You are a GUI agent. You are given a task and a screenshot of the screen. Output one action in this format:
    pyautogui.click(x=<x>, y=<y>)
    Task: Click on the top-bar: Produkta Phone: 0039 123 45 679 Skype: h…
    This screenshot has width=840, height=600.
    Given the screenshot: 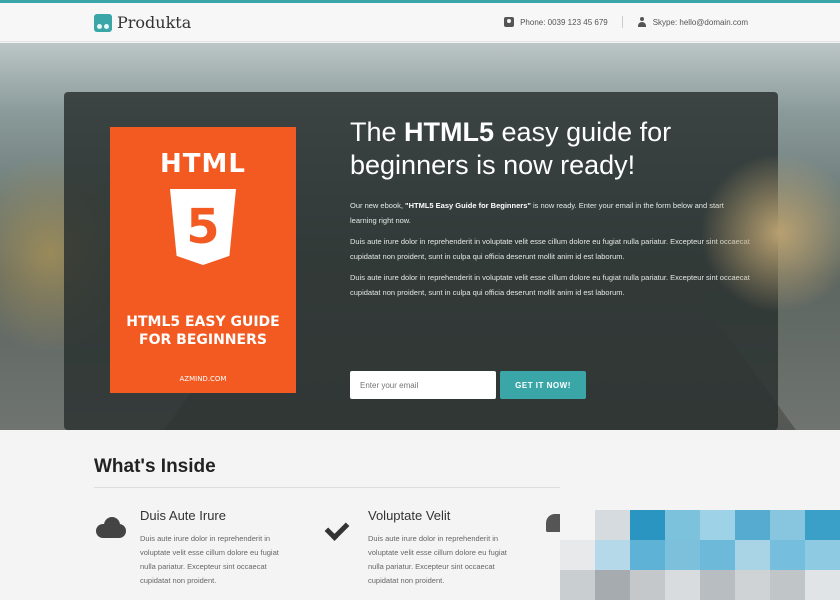 What is the action you would take?
    pyautogui.click(x=420, y=21)
    